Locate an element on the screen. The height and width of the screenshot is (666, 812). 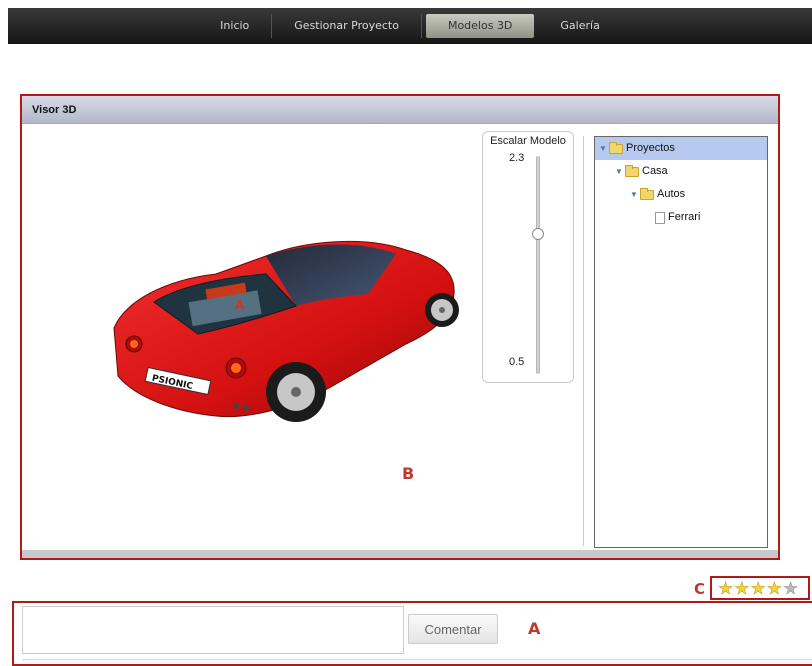
tree-item-autos: ▼ Autos is located at coordinates (681, 194).